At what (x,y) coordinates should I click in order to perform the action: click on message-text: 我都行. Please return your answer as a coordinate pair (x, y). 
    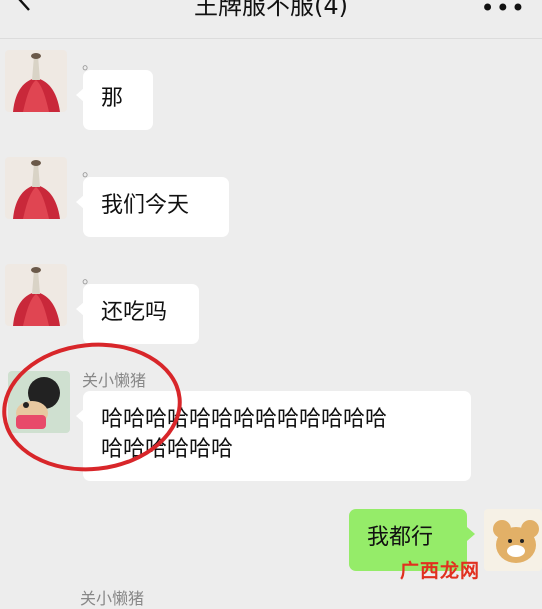
    Looking at the image, I should click on (400, 537).